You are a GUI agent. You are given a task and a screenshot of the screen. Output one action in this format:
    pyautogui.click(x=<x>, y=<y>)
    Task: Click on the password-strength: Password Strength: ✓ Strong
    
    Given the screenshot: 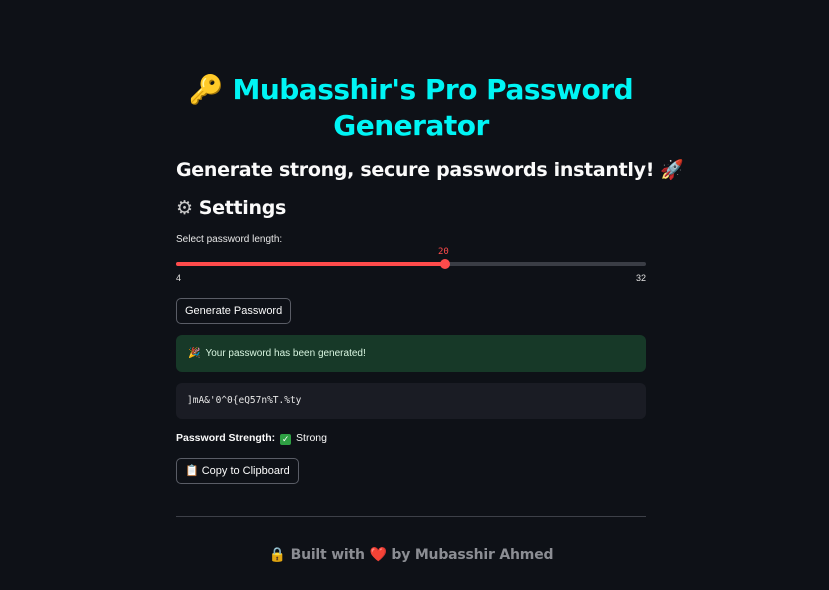 What is the action you would take?
    pyautogui.click(x=251, y=438)
    